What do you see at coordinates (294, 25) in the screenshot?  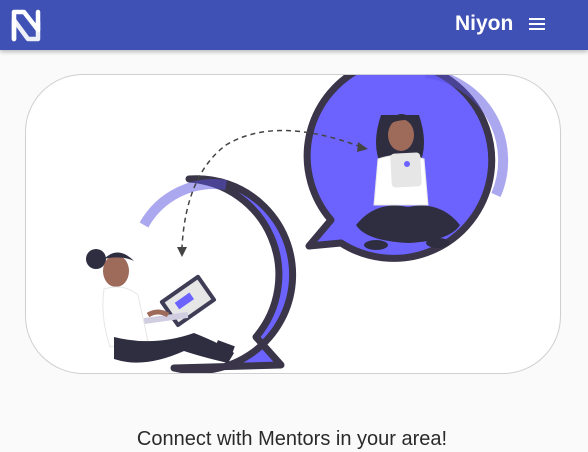 I see `app-header: Niyon` at bounding box center [294, 25].